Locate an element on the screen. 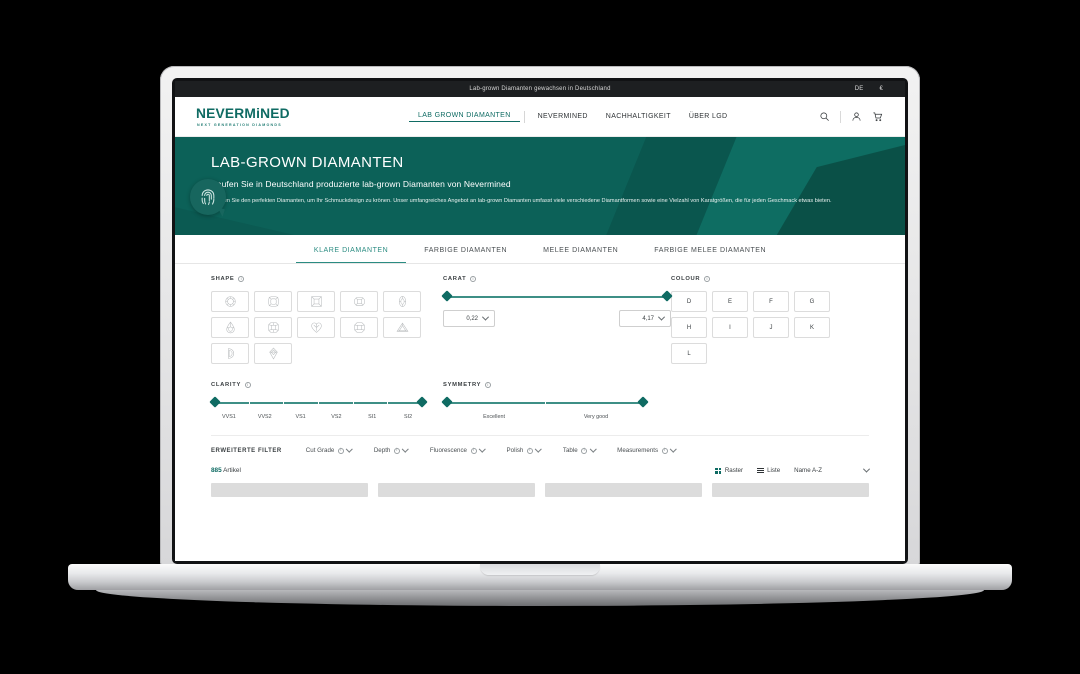  sort-select-value: Name A-Z is located at coordinates (808, 470).